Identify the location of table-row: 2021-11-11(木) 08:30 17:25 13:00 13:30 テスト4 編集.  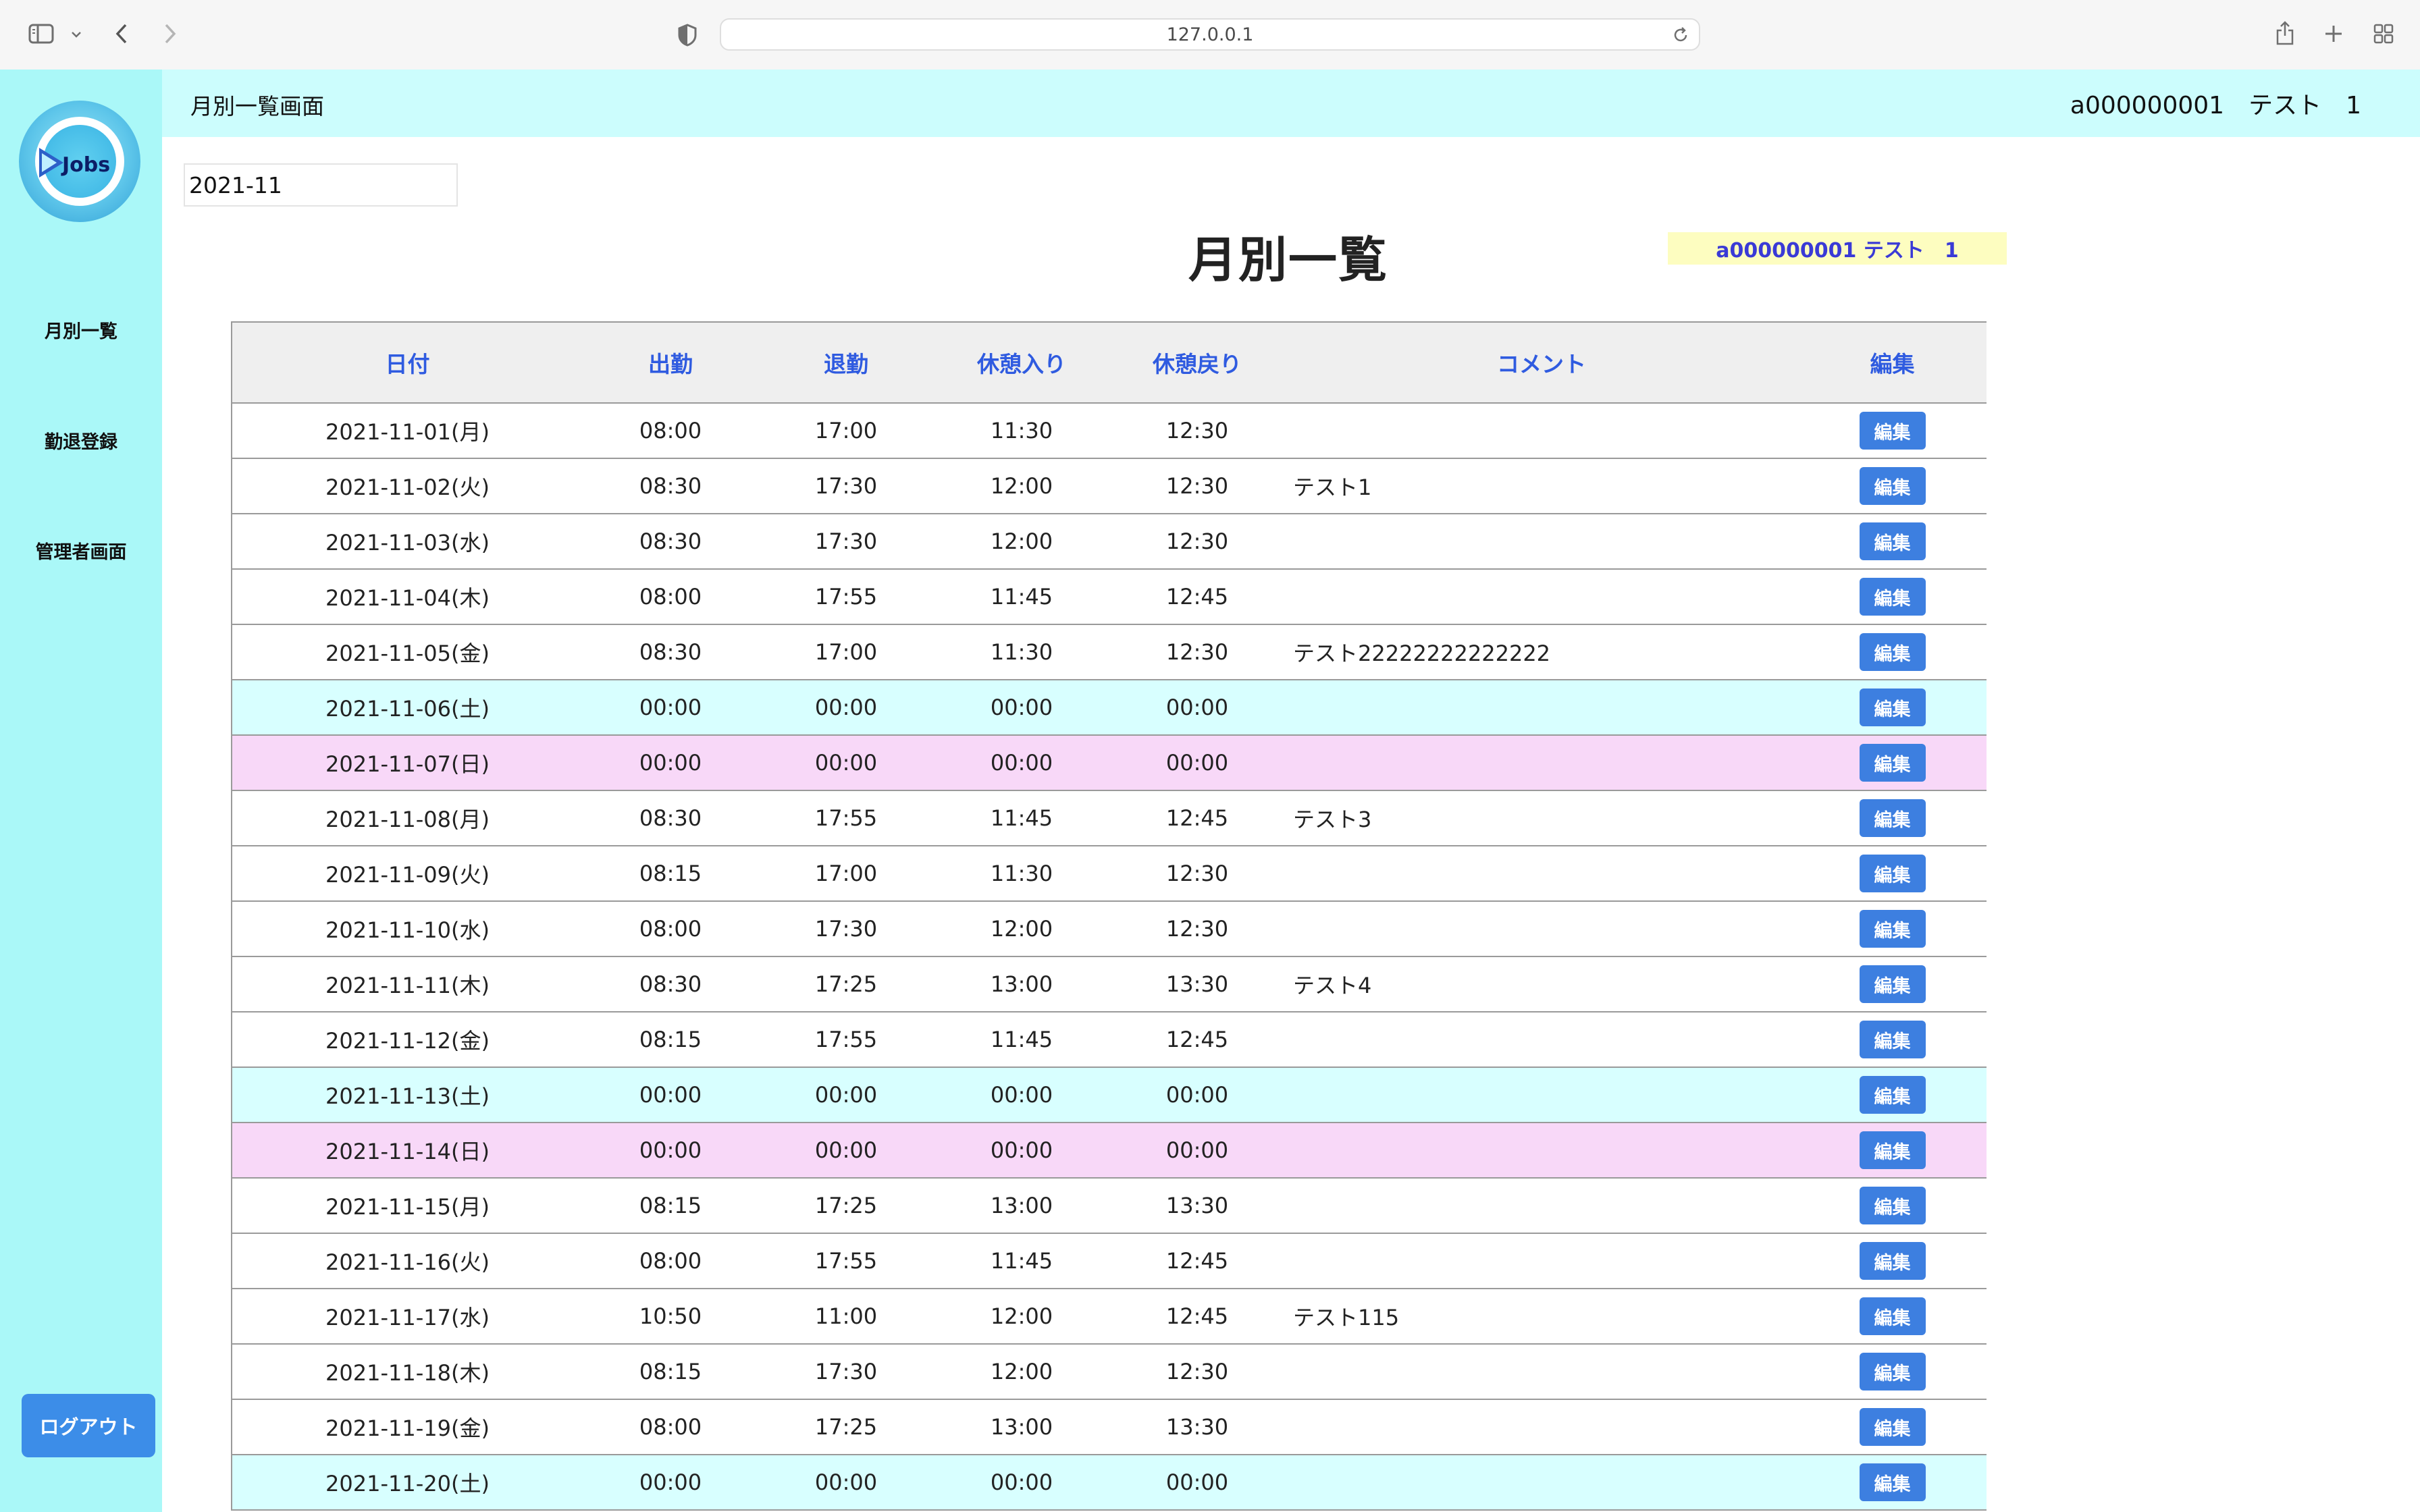
(1109, 984).